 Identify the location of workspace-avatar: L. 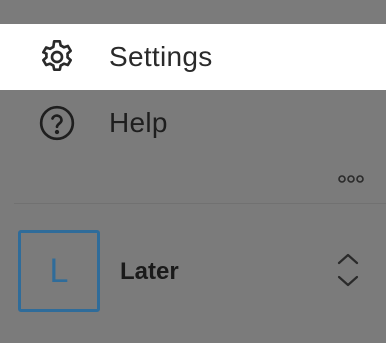
(59, 271).